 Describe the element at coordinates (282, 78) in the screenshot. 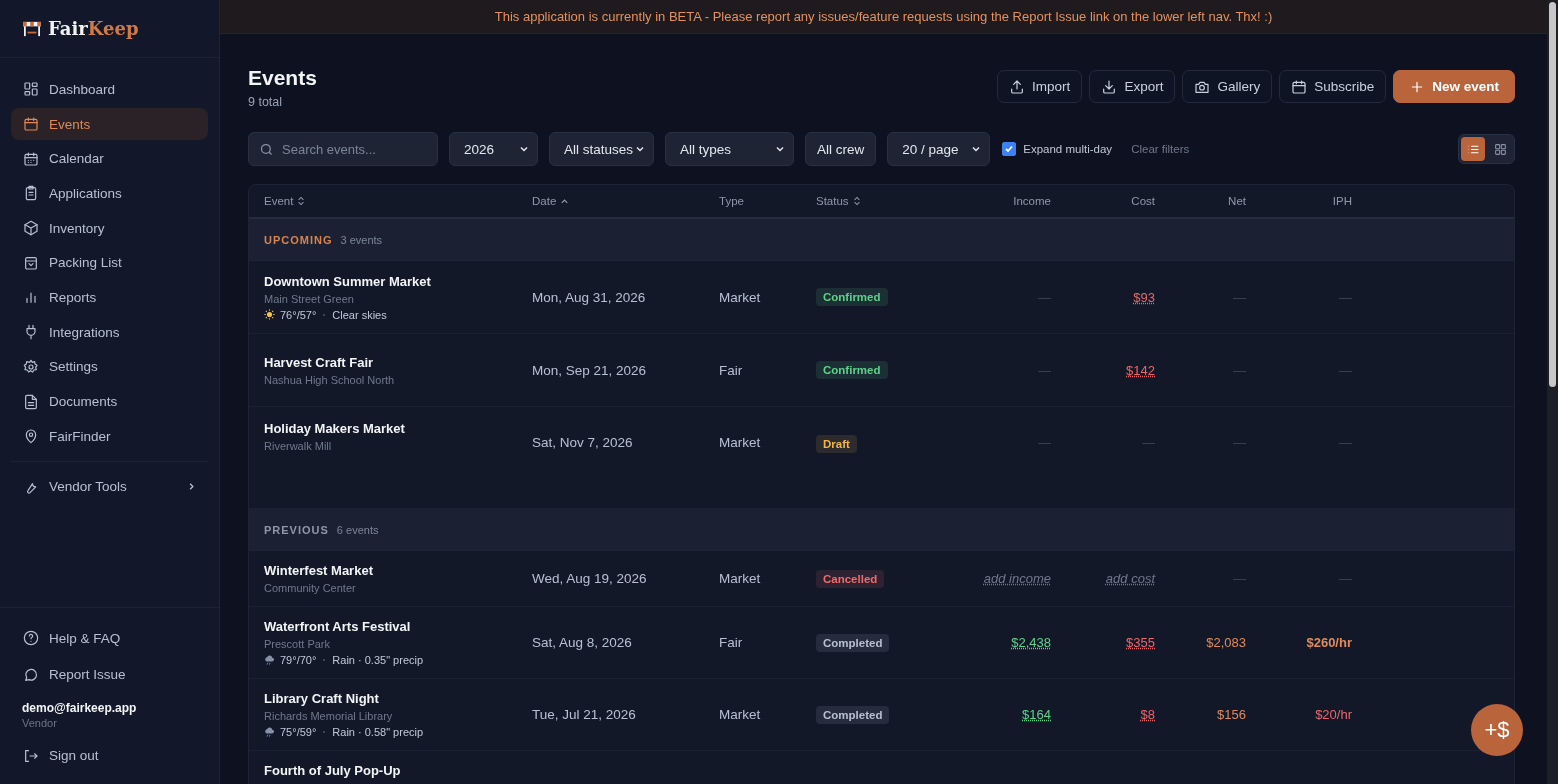

I see `page-title: Events` at that location.